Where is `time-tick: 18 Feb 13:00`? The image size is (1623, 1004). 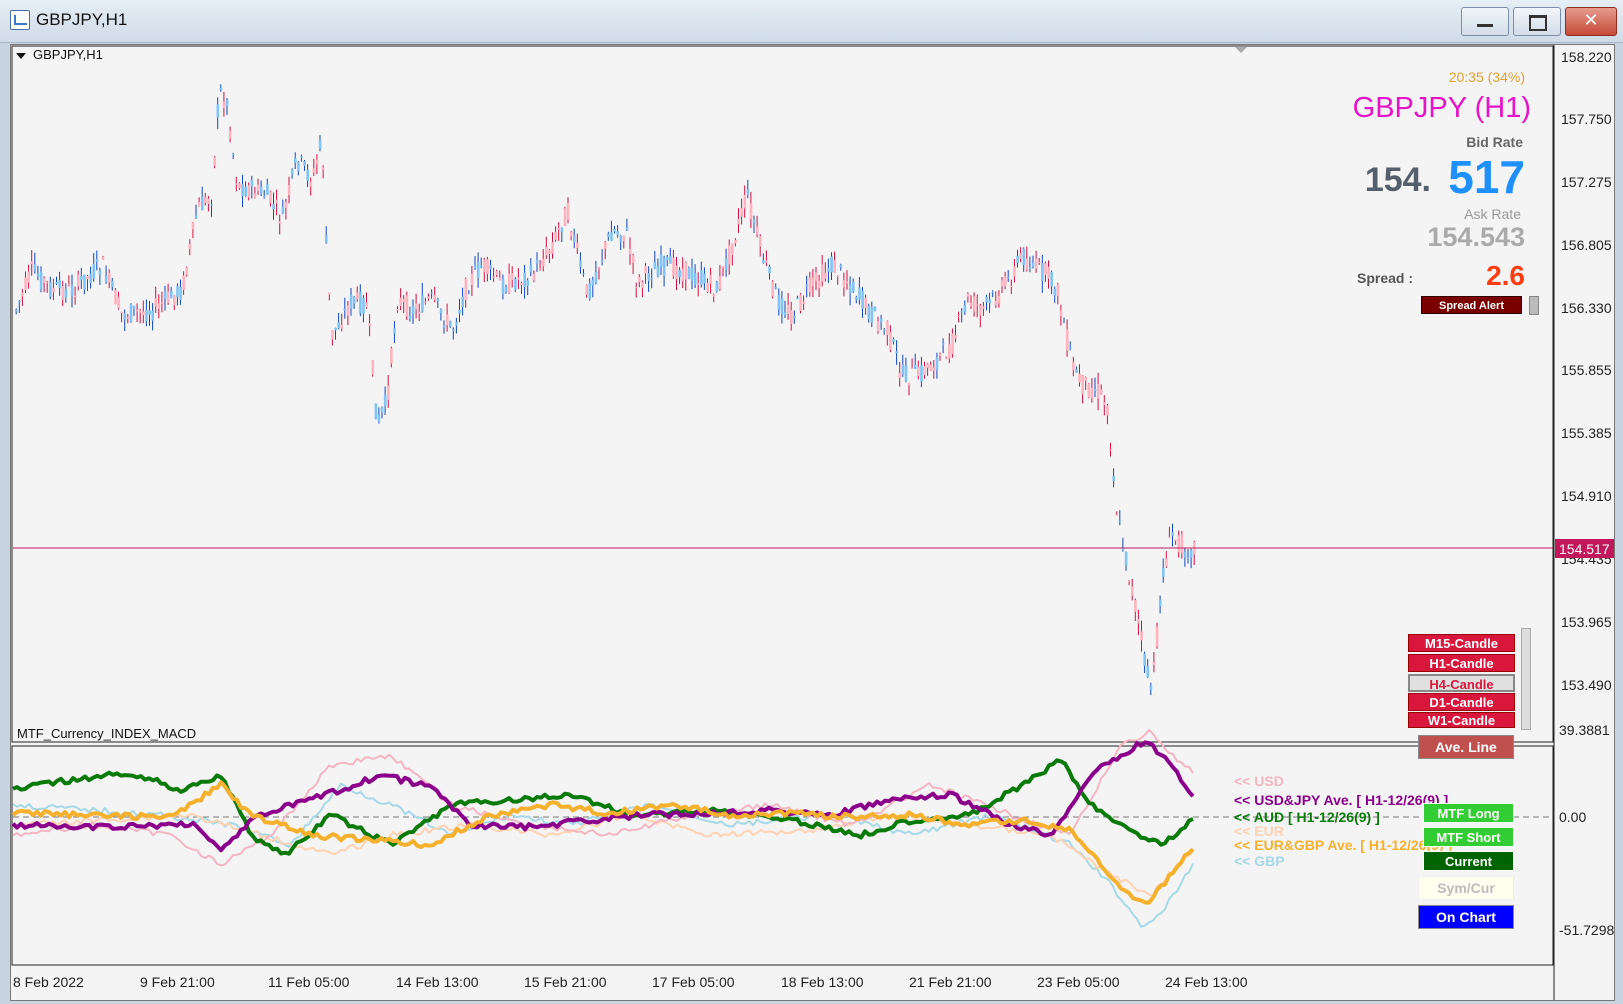 time-tick: 18 Feb 13:00 is located at coordinates (822, 982).